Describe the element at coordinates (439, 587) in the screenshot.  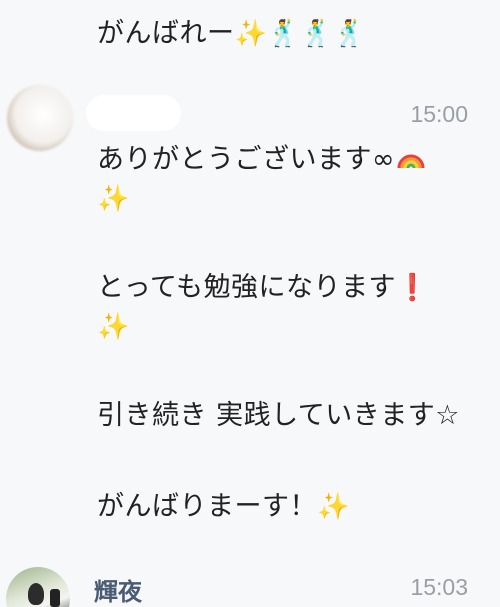
I see `message-timestamp: 15:03` at that location.